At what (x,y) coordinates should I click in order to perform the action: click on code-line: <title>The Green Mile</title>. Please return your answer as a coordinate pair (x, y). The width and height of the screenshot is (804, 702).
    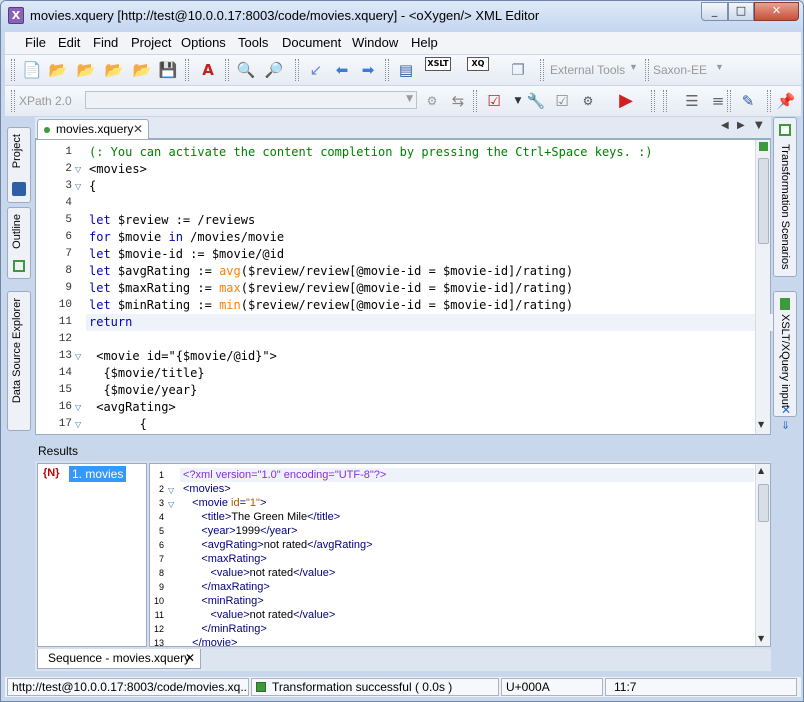
    Looking at the image, I should click on (467, 517).